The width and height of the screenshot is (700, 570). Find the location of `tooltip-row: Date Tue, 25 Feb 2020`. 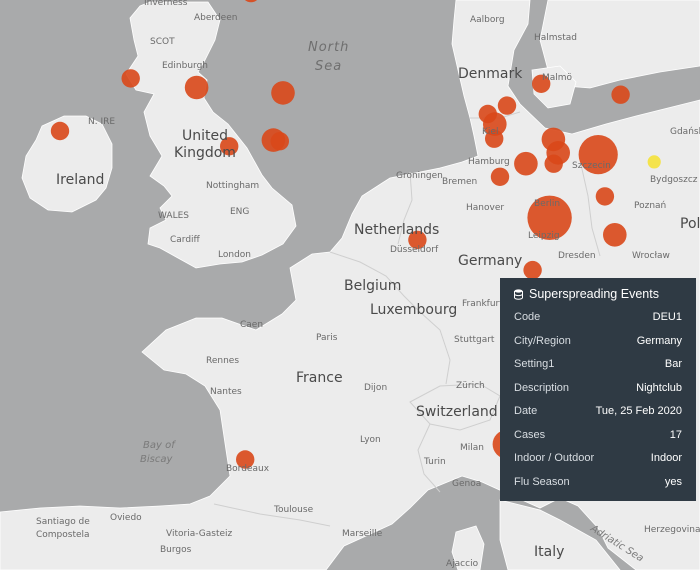

tooltip-row: Date Tue, 25 Feb 2020 is located at coordinates (598, 412).